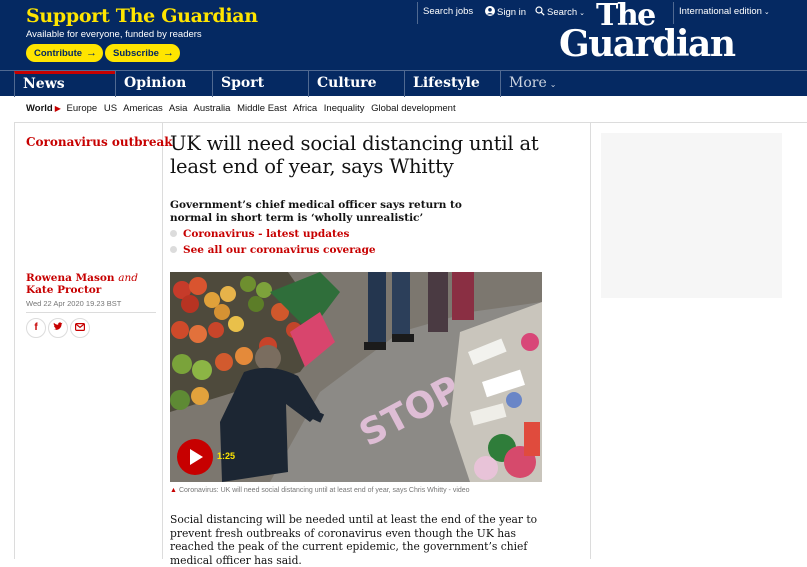  Describe the element at coordinates (195, 457) in the screenshot. I see `play-button` at that location.